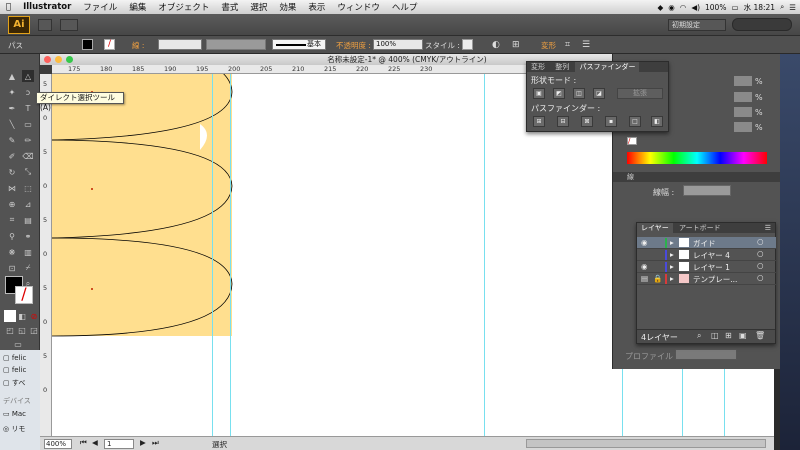 The width and height of the screenshot is (800, 450). Describe the element at coordinates (28, 140) in the screenshot. I see `pencil-icon: ✏` at that location.